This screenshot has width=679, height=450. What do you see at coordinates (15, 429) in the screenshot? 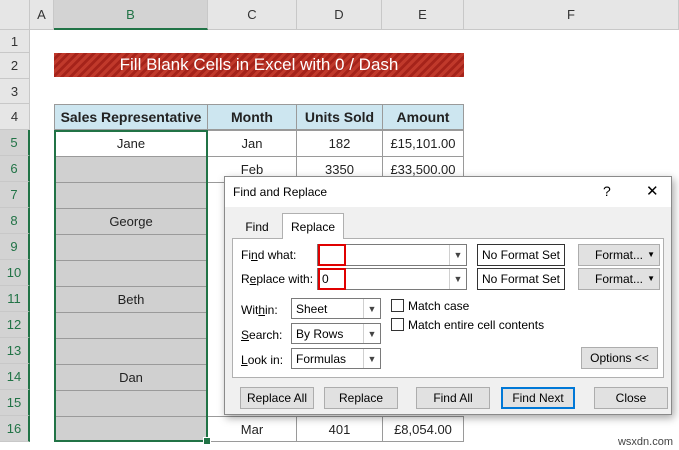
I see `row-header-16: 16` at bounding box center [15, 429].